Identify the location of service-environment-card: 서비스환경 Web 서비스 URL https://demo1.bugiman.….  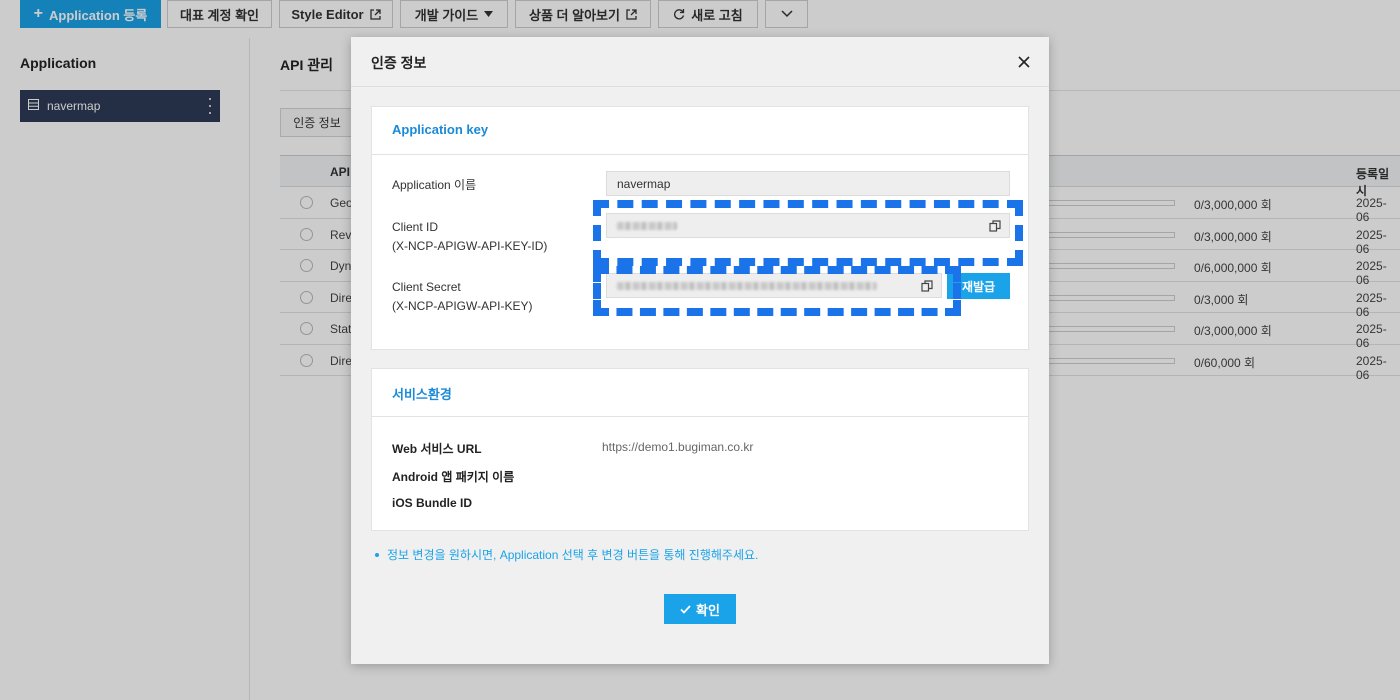
(700, 449).